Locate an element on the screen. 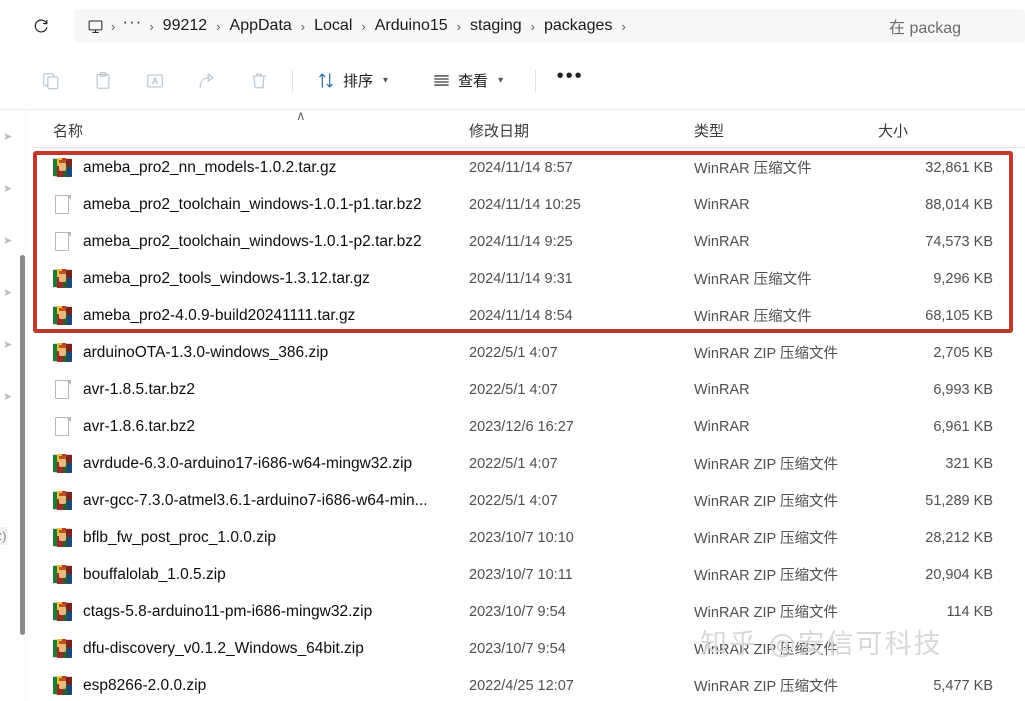 This screenshot has width=1025, height=701. file-size-cell: 114 KB is located at coordinates (970, 611).